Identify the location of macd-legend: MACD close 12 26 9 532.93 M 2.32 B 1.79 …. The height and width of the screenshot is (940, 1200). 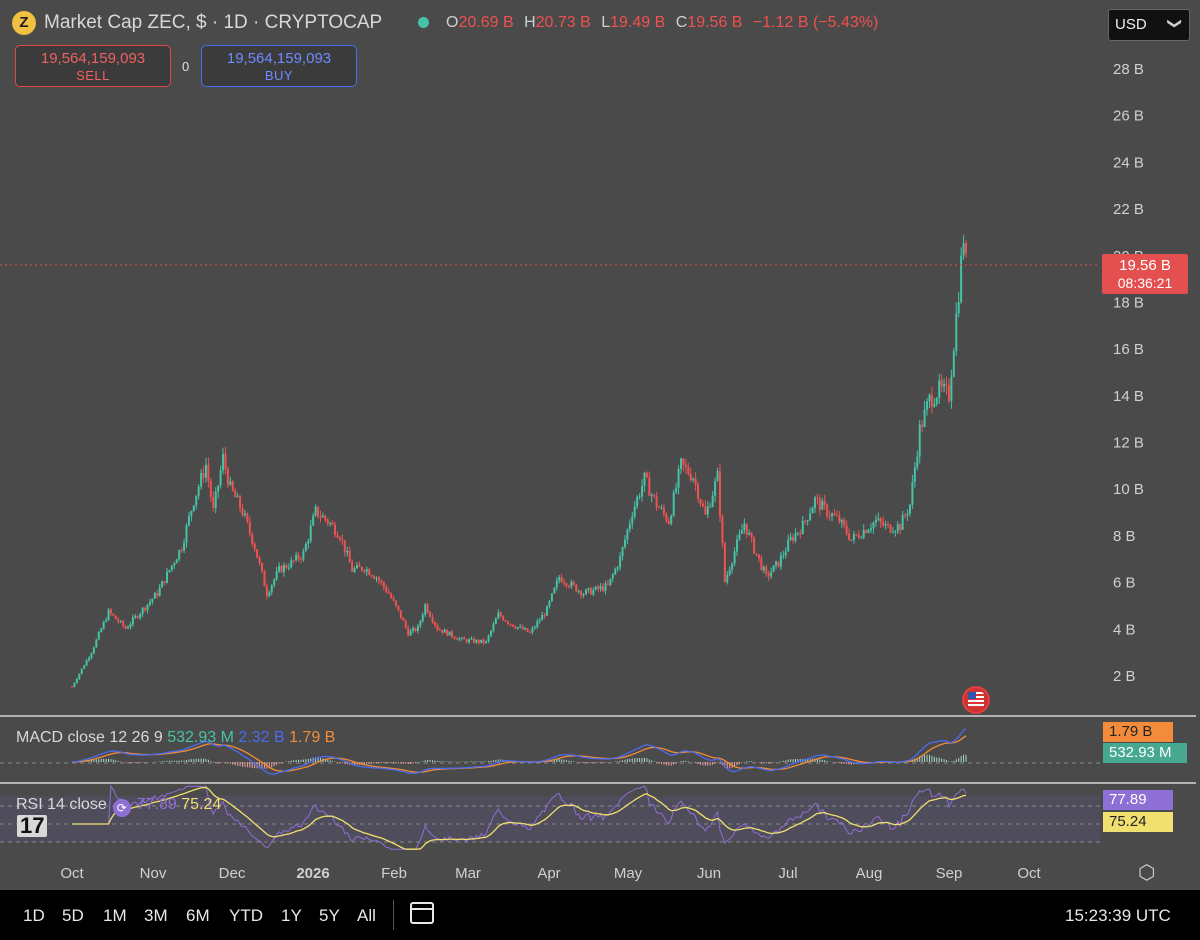
(175, 738).